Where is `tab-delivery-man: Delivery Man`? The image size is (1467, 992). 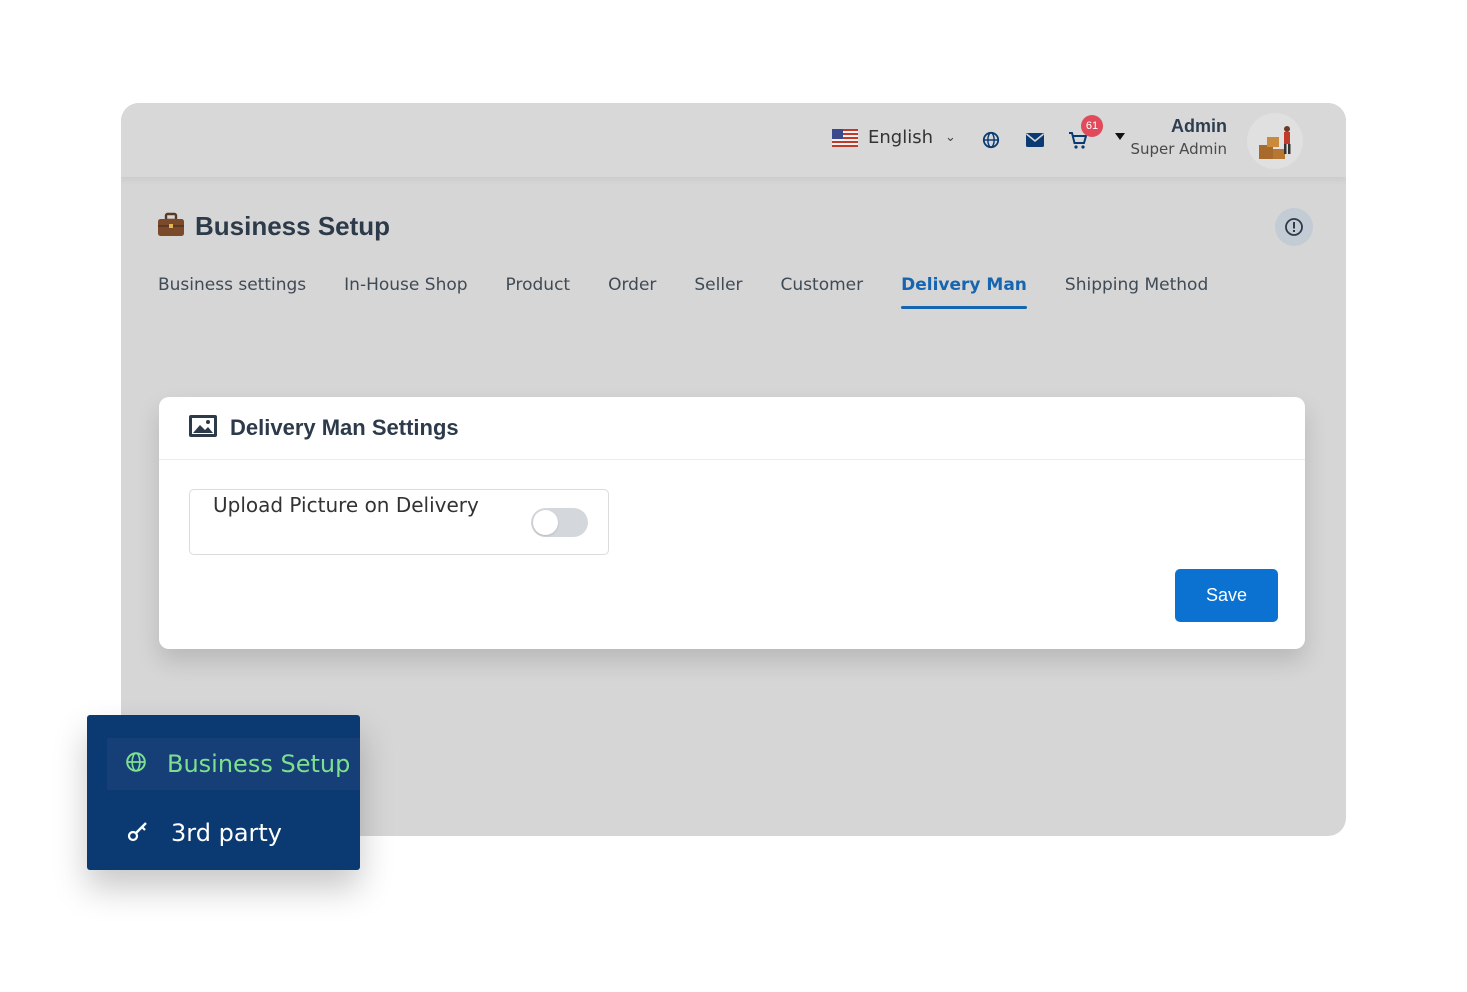
tab-delivery-man: Delivery Man is located at coordinates (964, 292).